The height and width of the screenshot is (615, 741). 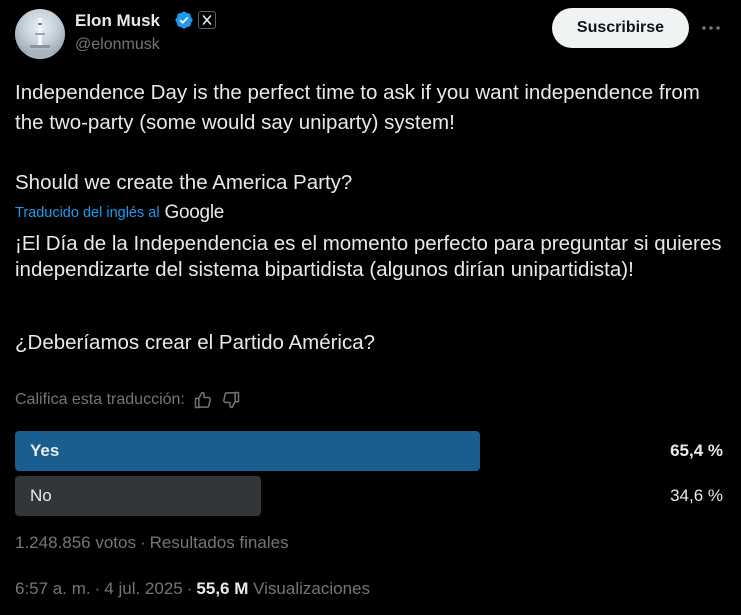 I want to click on poll-option-yes-label: Yes, so click(x=45, y=450).